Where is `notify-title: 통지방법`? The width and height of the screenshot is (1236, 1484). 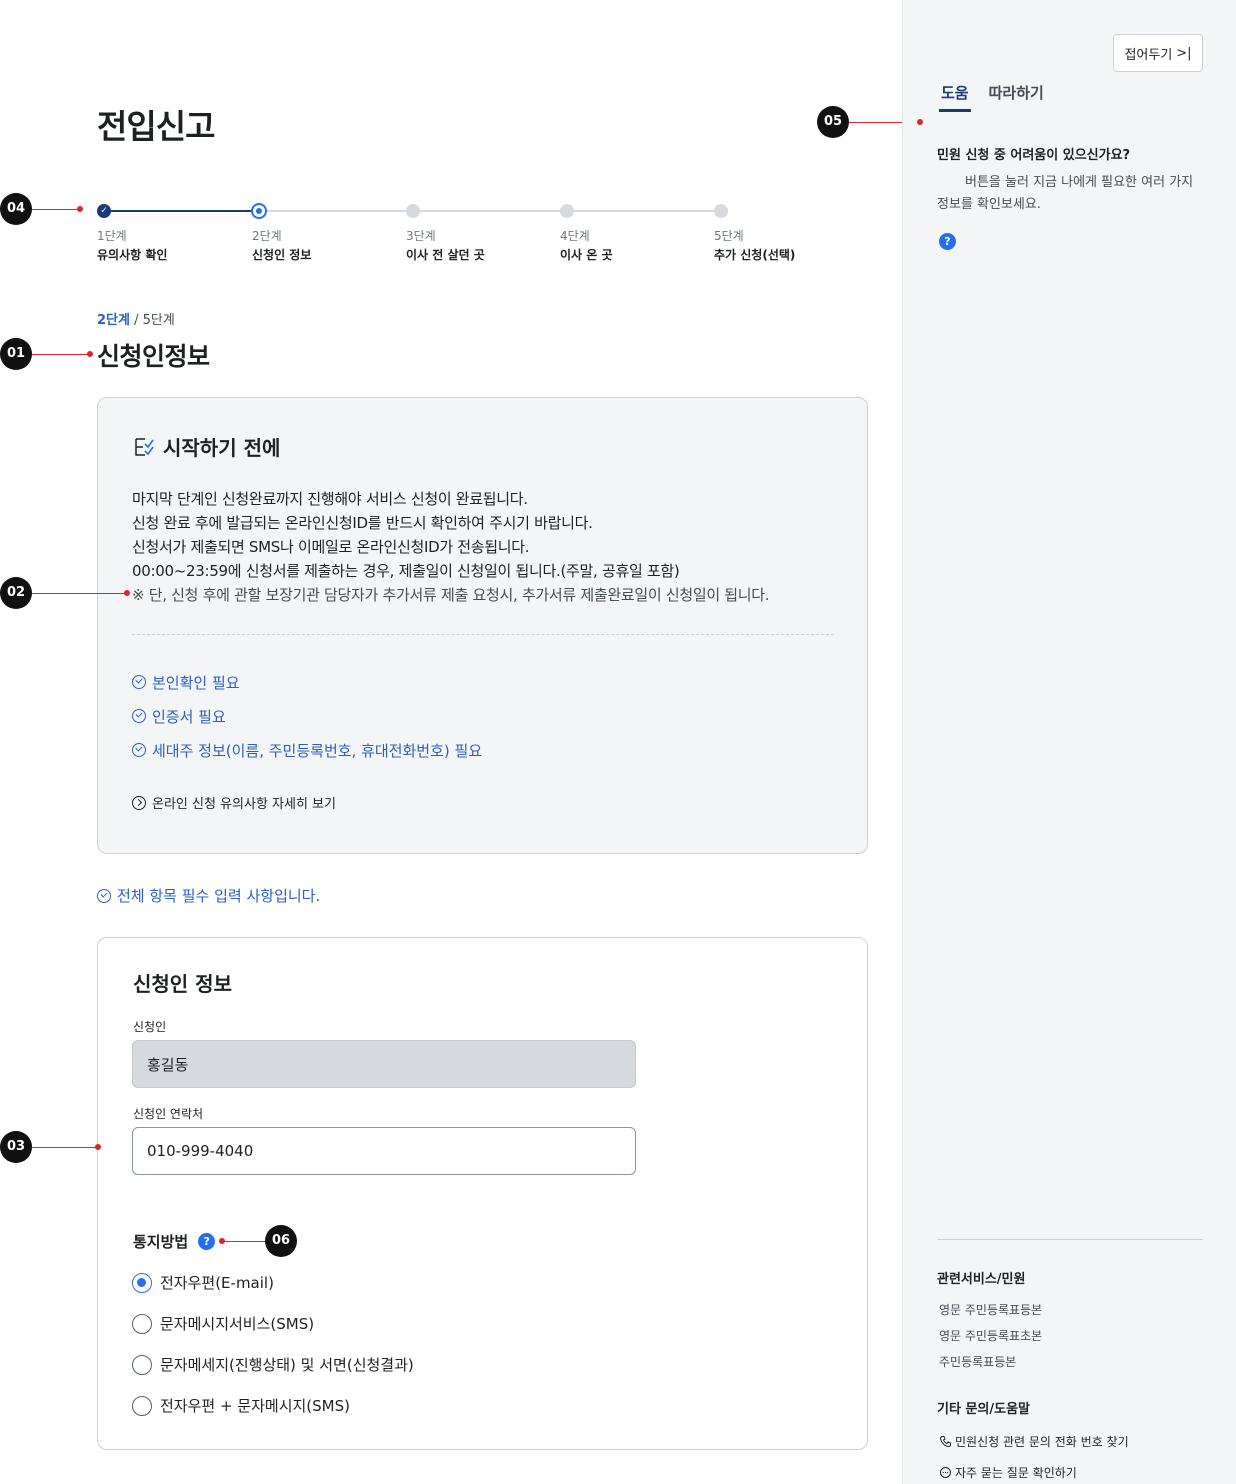
notify-title: 통지방법 is located at coordinates (161, 1242).